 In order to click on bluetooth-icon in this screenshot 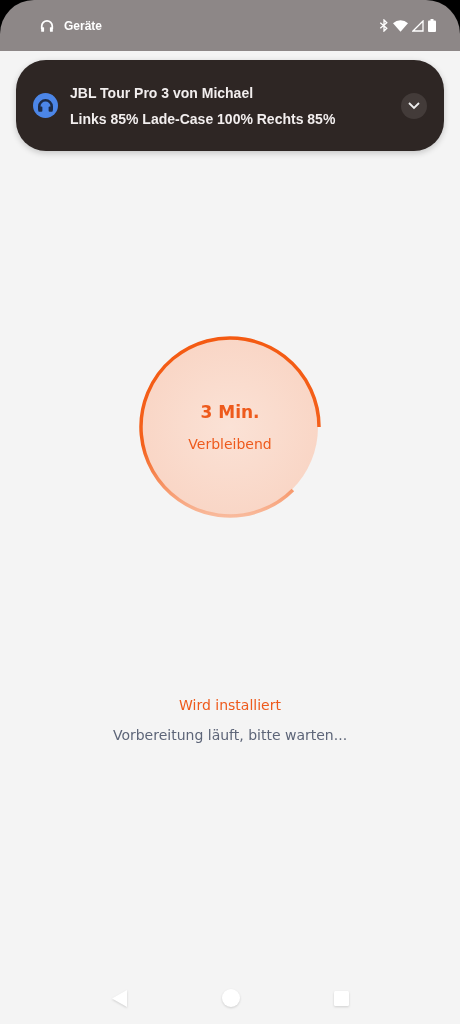, I will do `click(384, 25)`.